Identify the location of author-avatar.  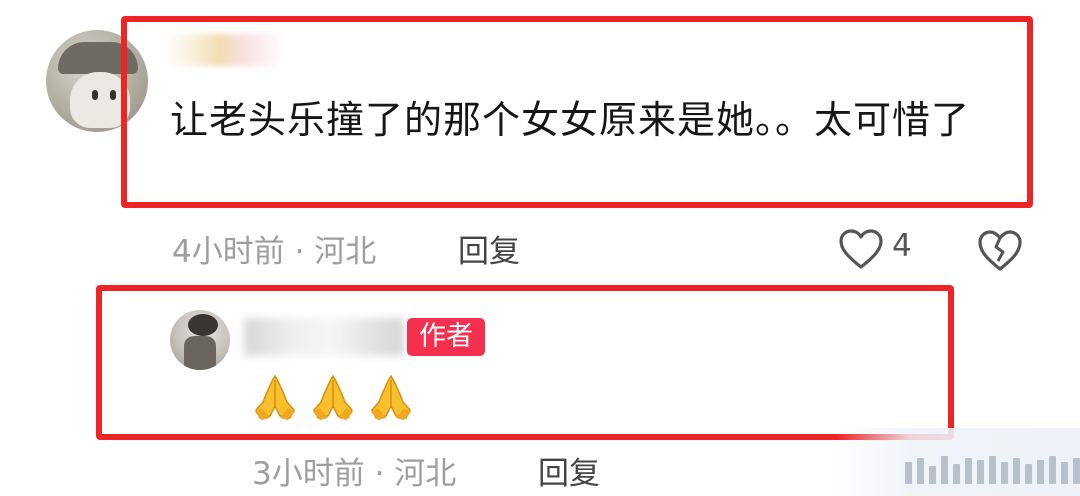
(200, 340).